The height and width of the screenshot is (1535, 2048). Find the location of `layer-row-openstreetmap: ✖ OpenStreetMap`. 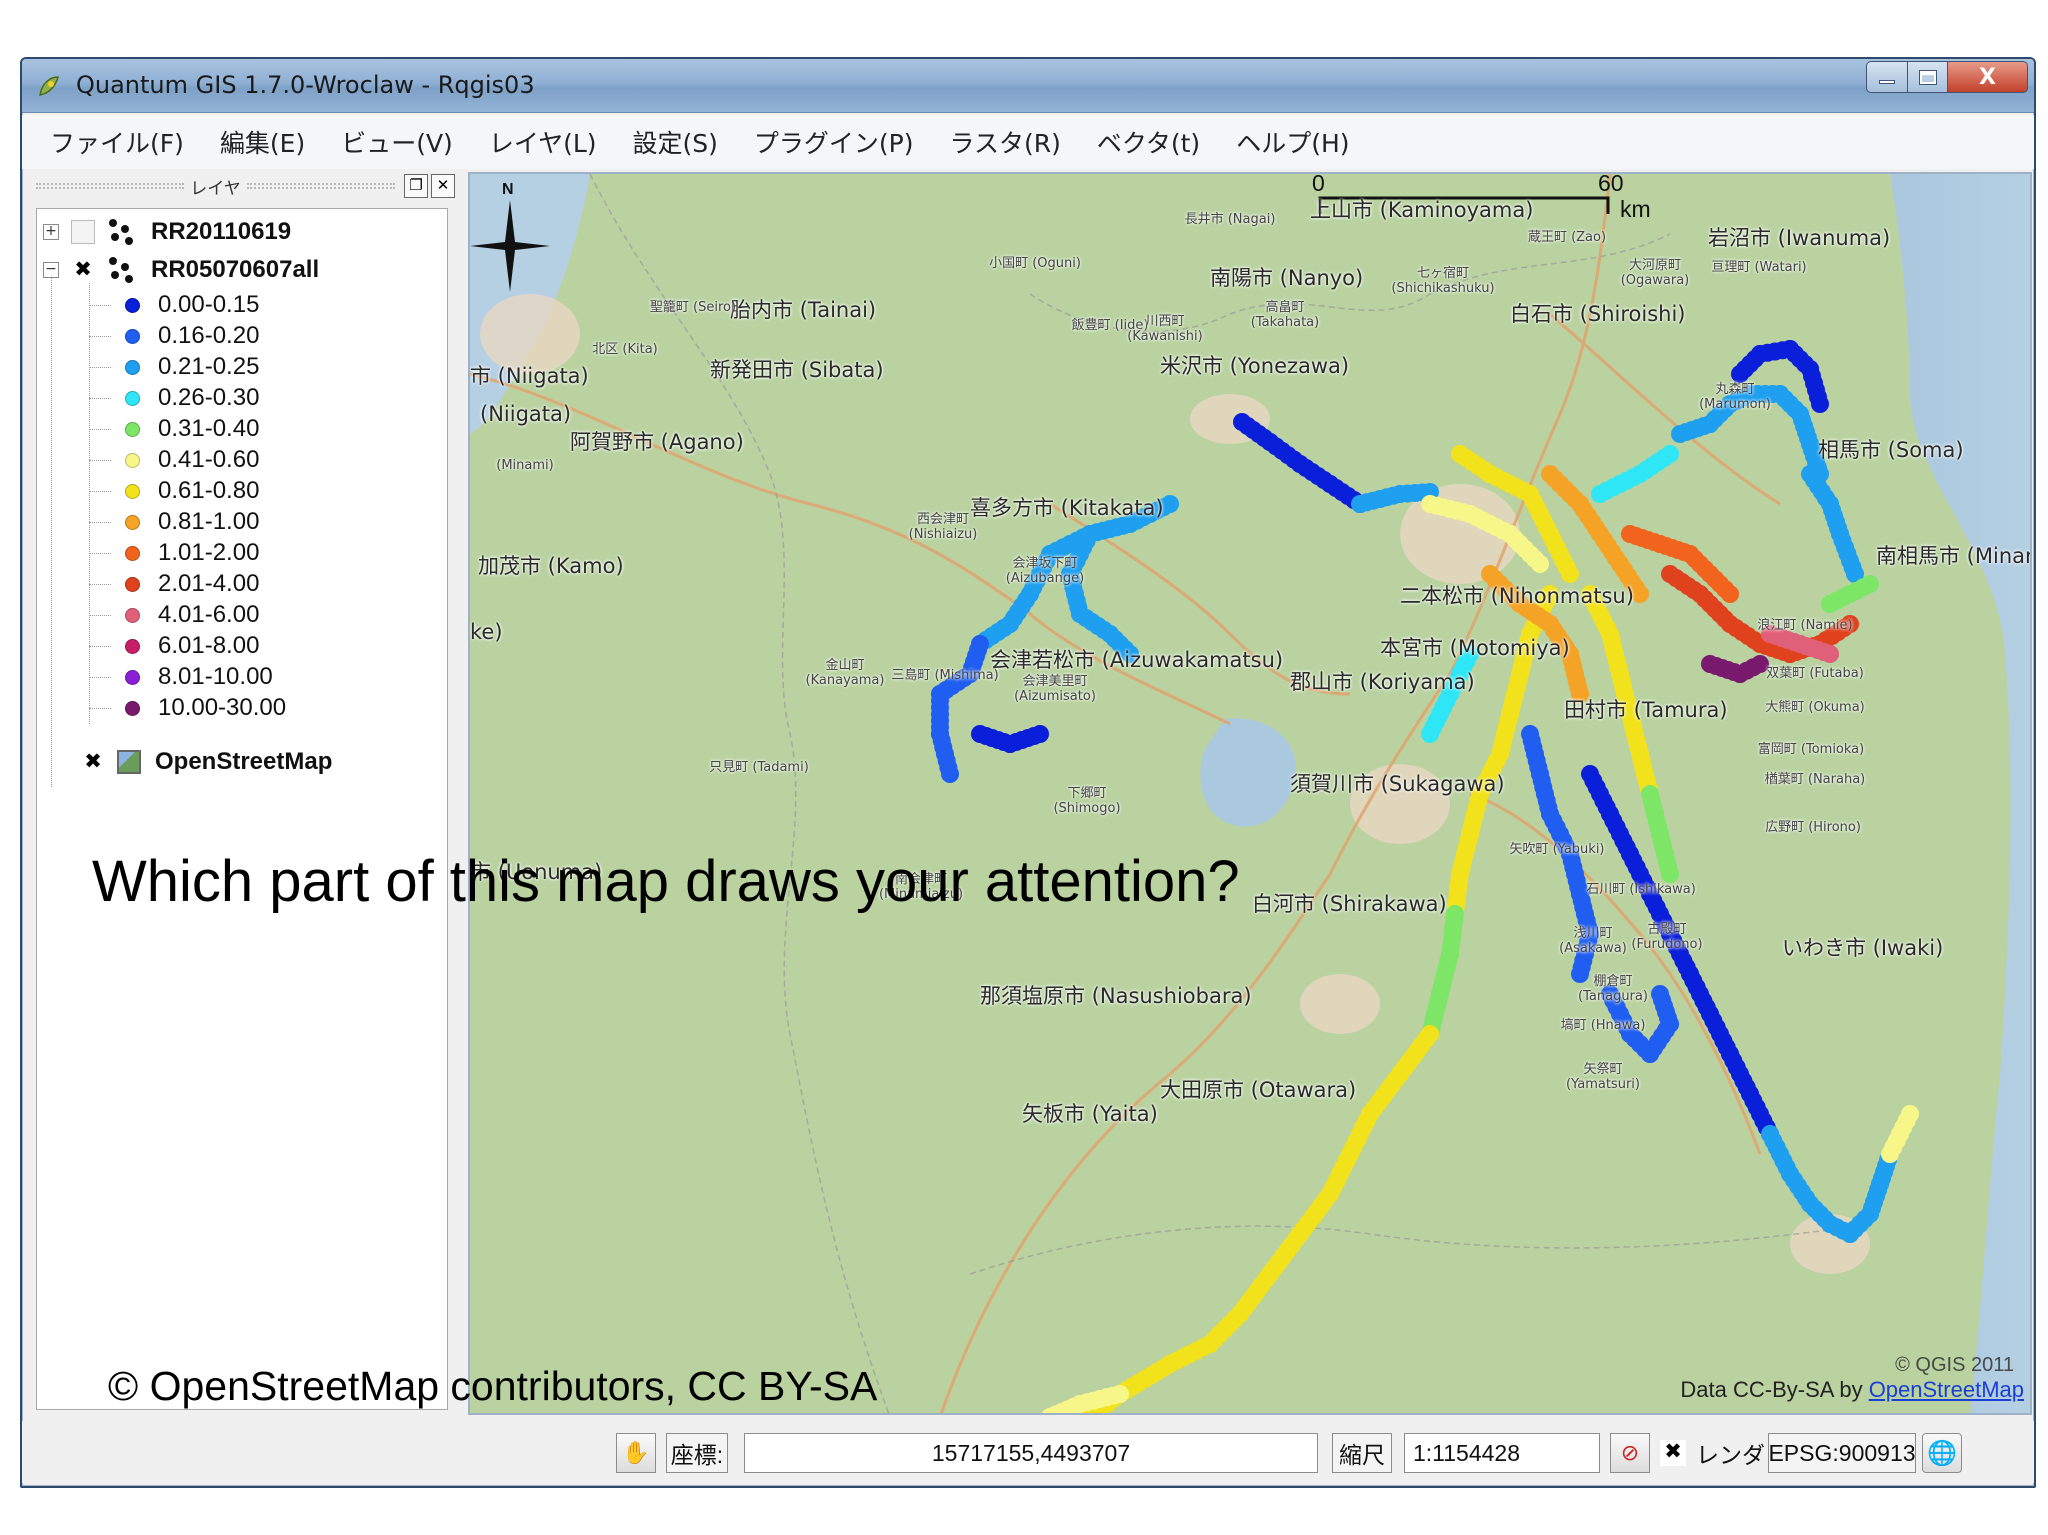

layer-row-openstreetmap: ✖ OpenStreetMap is located at coordinates (206, 762).